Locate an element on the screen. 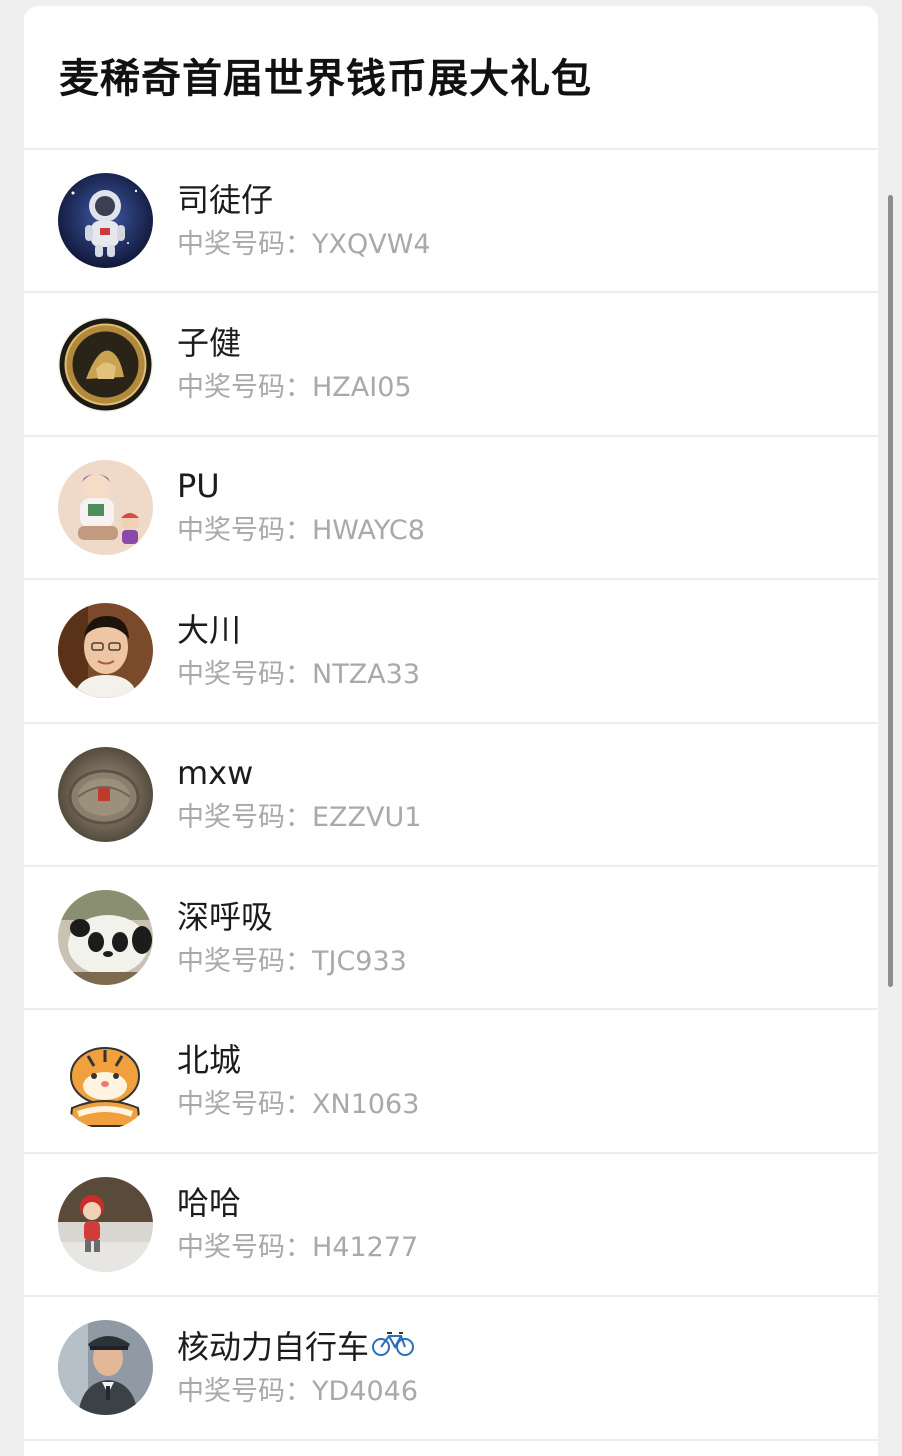 The height and width of the screenshot is (1456, 902). astronaut-avatar-icon is located at coordinates (105, 221).